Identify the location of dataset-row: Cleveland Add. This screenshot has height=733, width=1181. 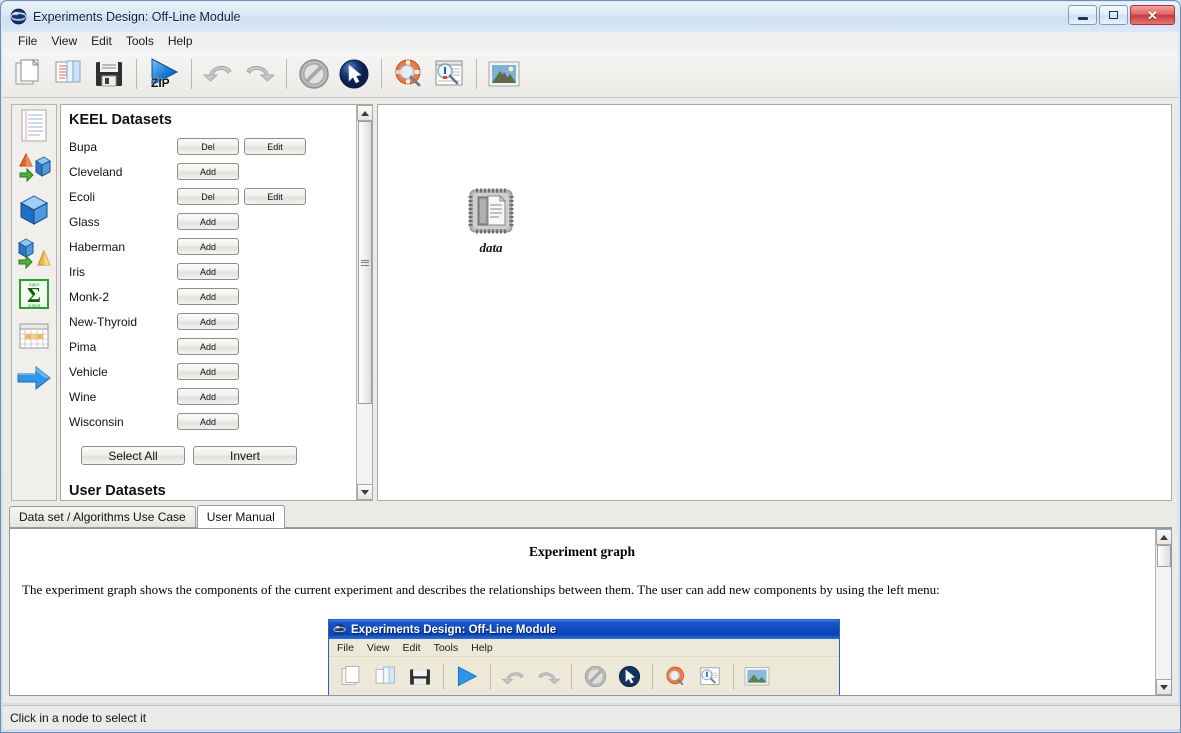
(213, 171).